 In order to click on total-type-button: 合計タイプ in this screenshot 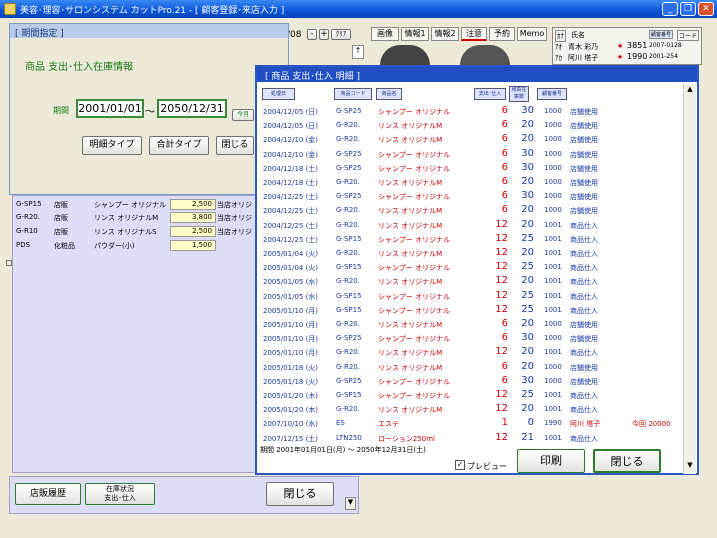, I will do `click(179, 145)`.